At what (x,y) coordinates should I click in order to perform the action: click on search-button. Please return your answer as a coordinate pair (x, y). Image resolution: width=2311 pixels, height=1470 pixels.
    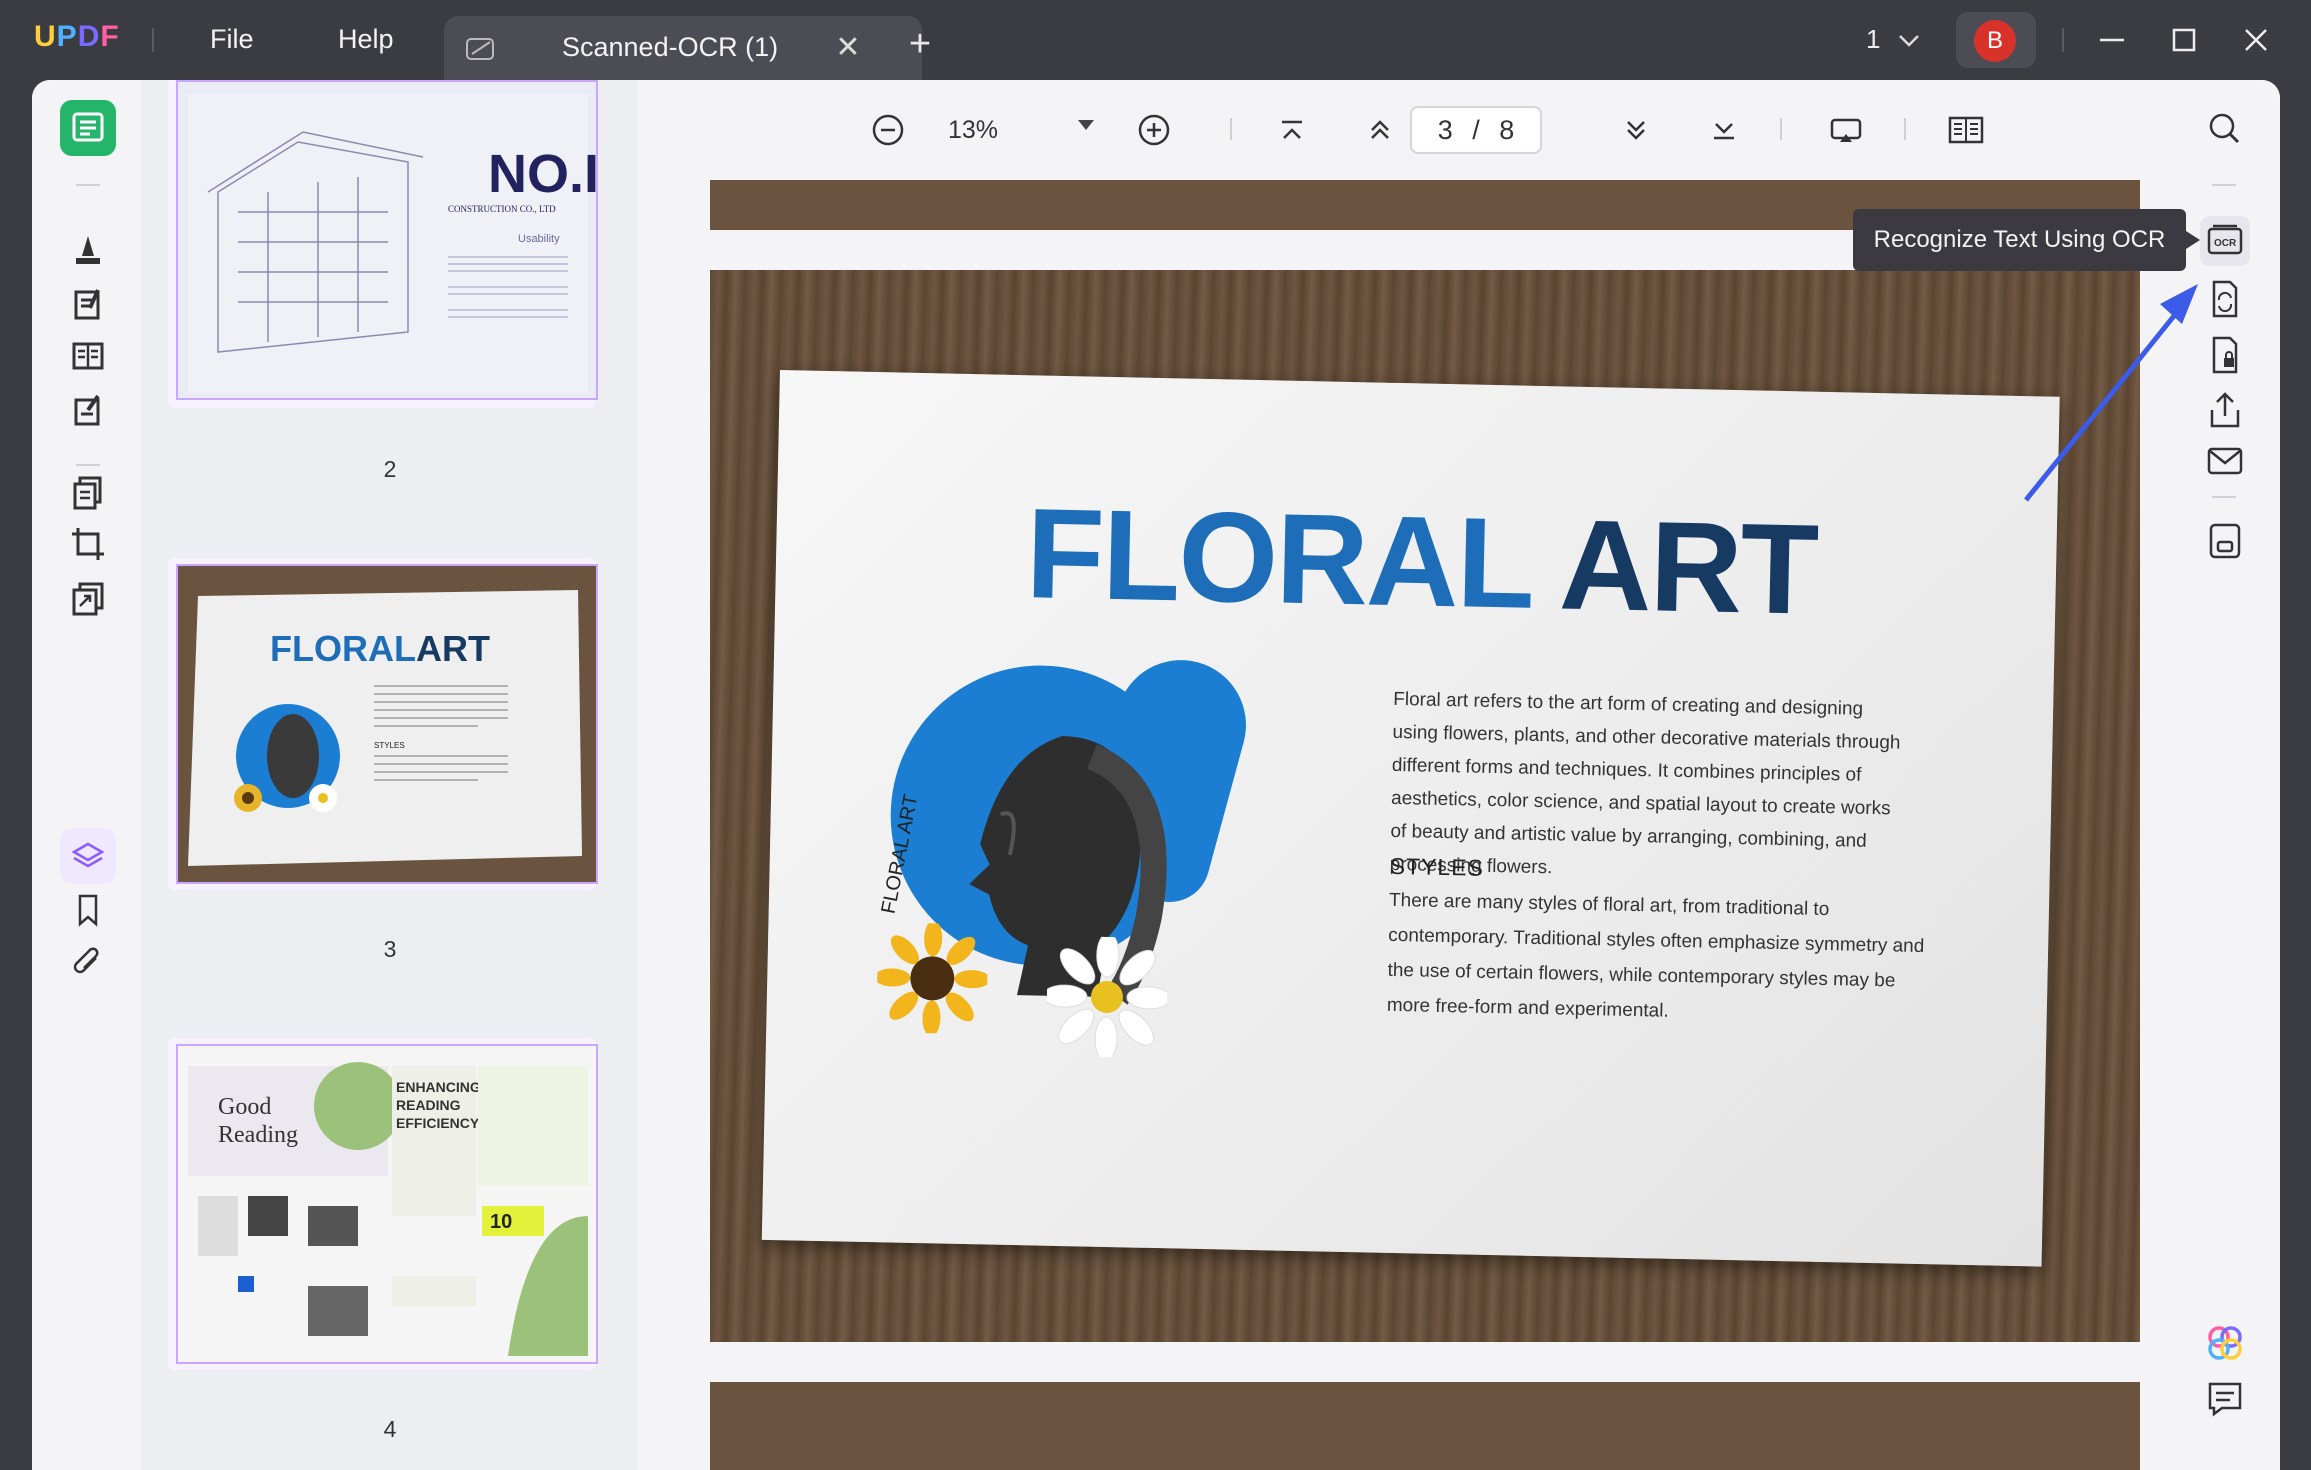
    Looking at the image, I should click on (2225, 129).